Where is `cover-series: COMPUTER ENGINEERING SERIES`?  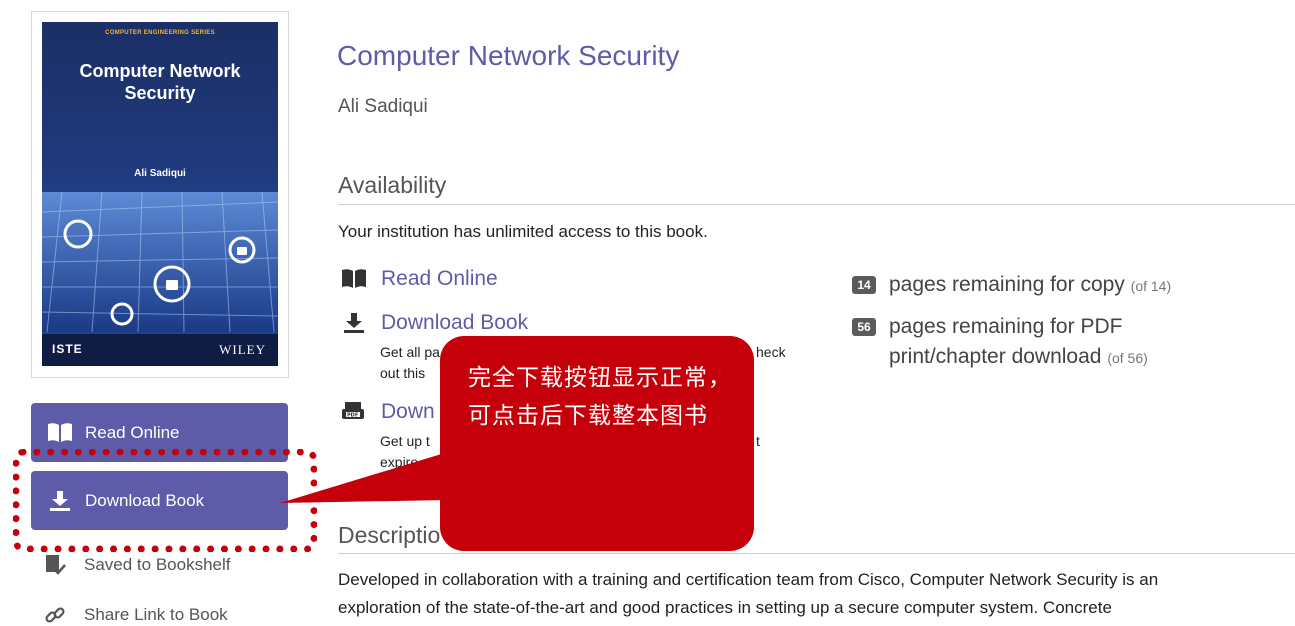
cover-series: COMPUTER ENGINEERING SERIES is located at coordinates (160, 33).